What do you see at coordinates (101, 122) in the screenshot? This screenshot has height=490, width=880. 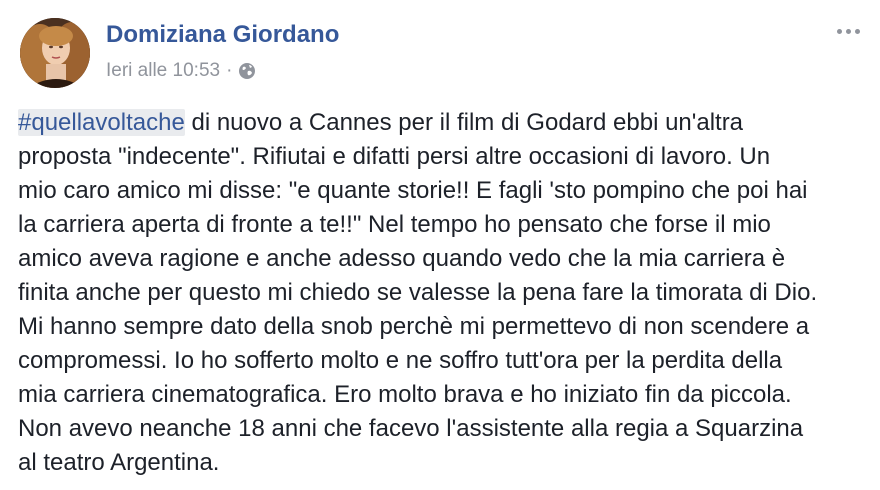 I see `hashtag-link: #quellavoltache` at bounding box center [101, 122].